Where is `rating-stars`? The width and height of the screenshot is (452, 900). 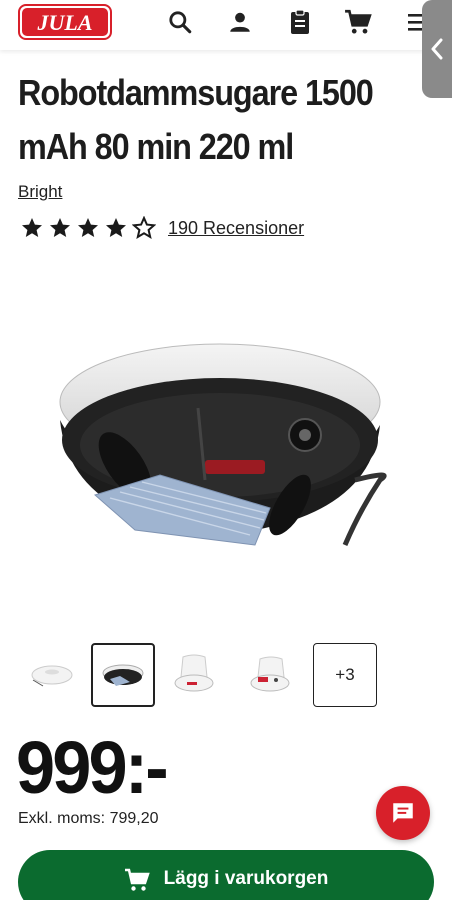 rating-stars is located at coordinates (88, 228).